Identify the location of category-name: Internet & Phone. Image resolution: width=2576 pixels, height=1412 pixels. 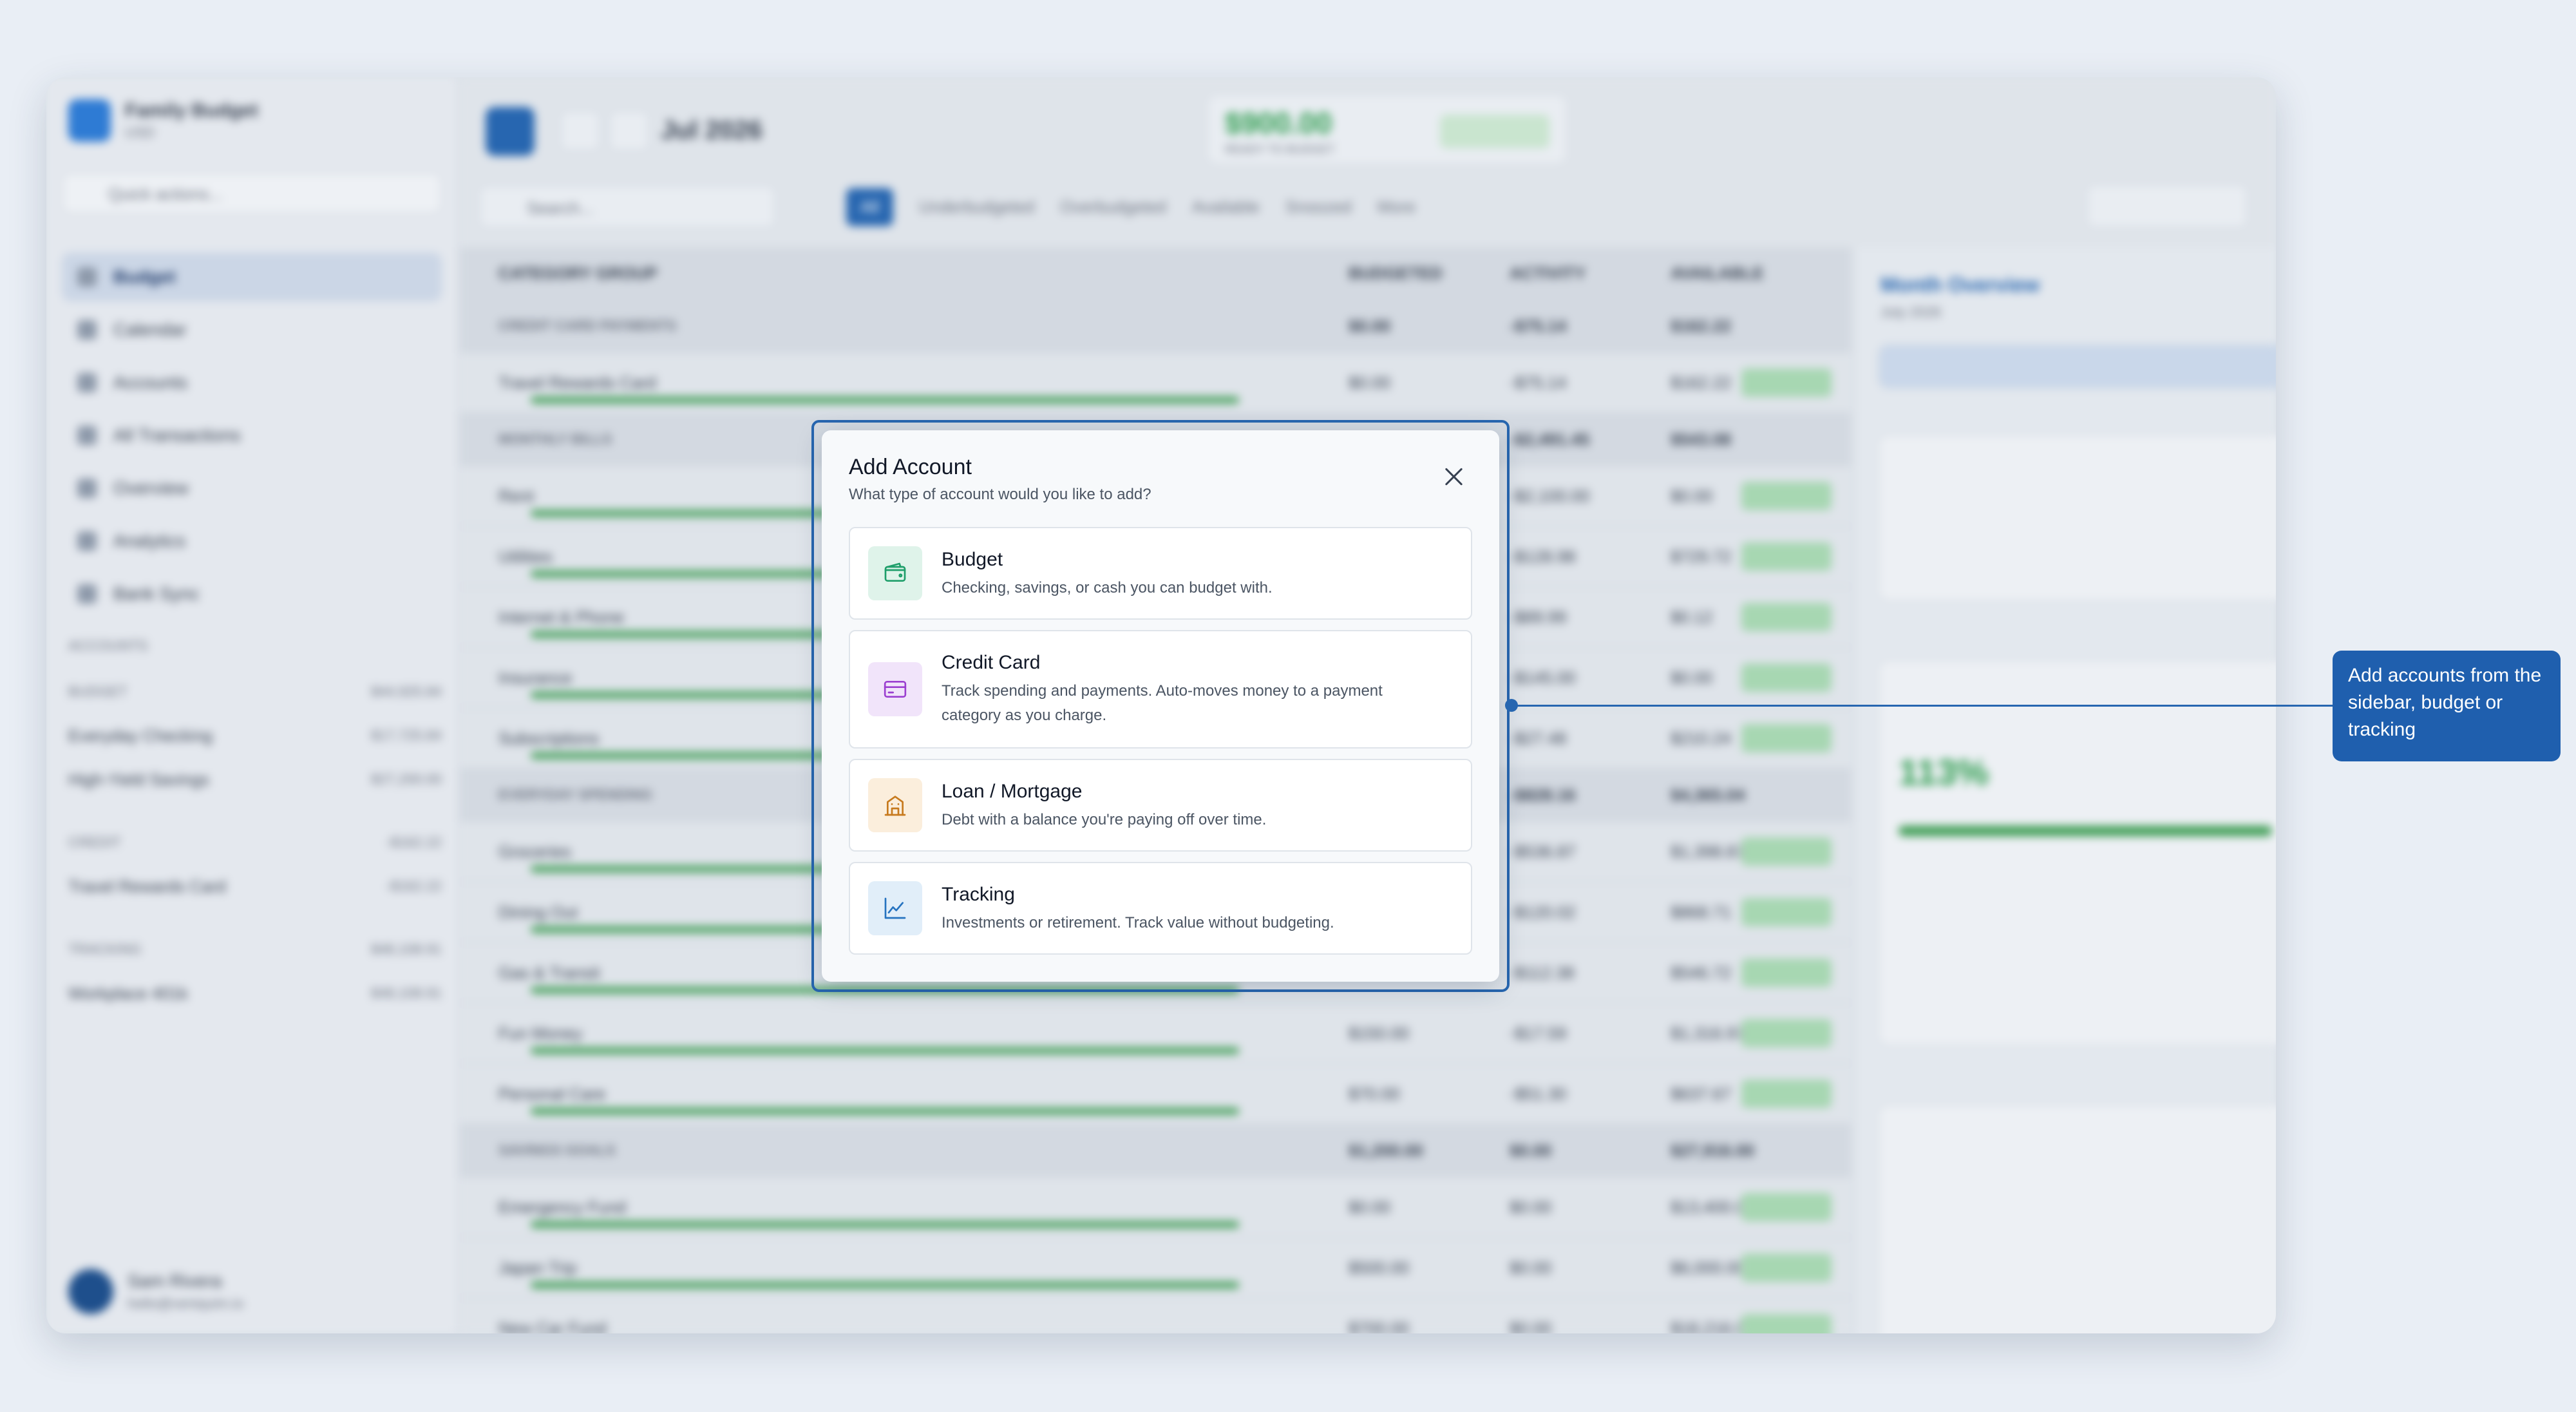
(561, 617).